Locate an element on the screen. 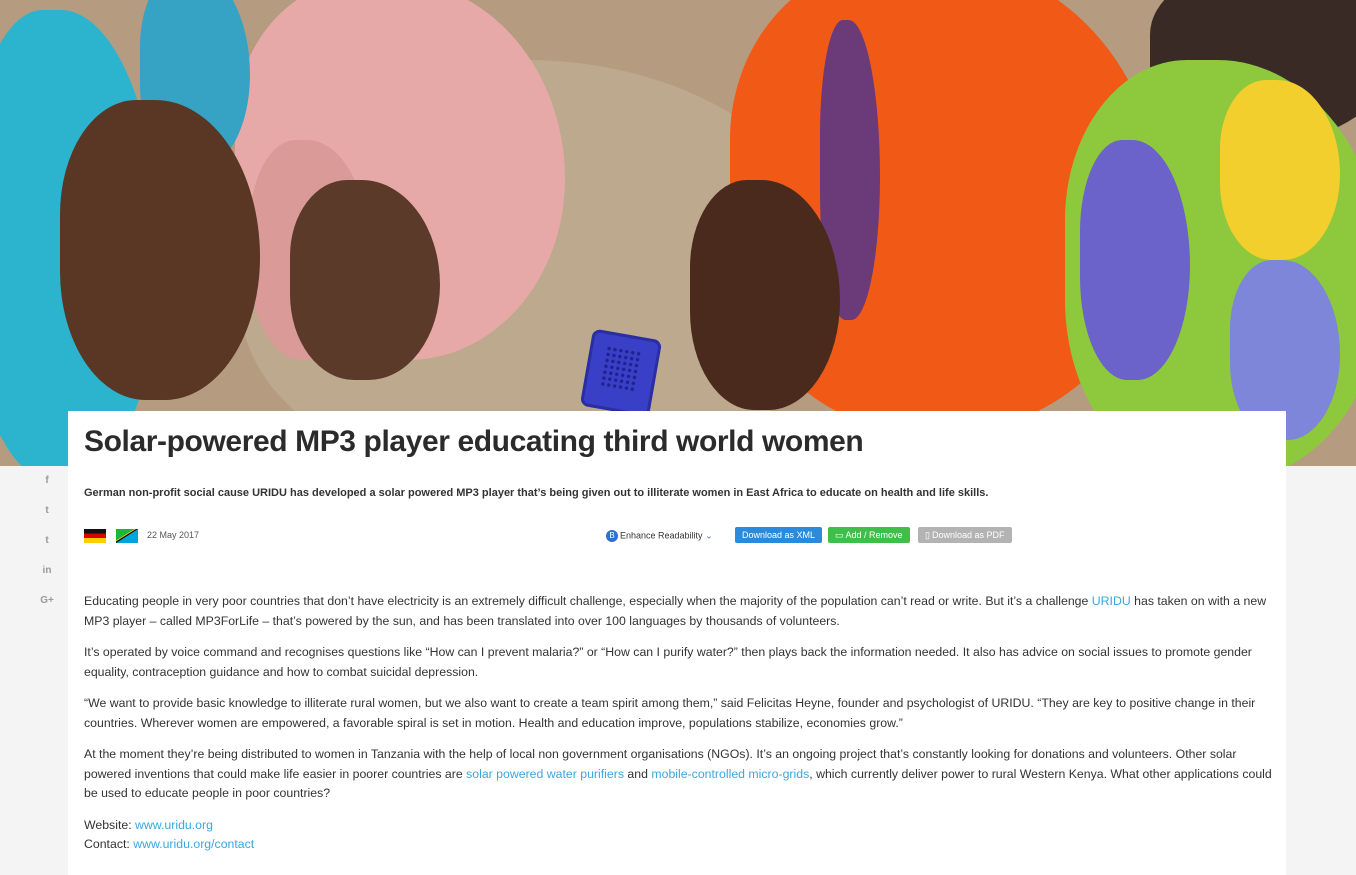  water-purifiers-link: solar powered water purifiers is located at coordinates (545, 774).